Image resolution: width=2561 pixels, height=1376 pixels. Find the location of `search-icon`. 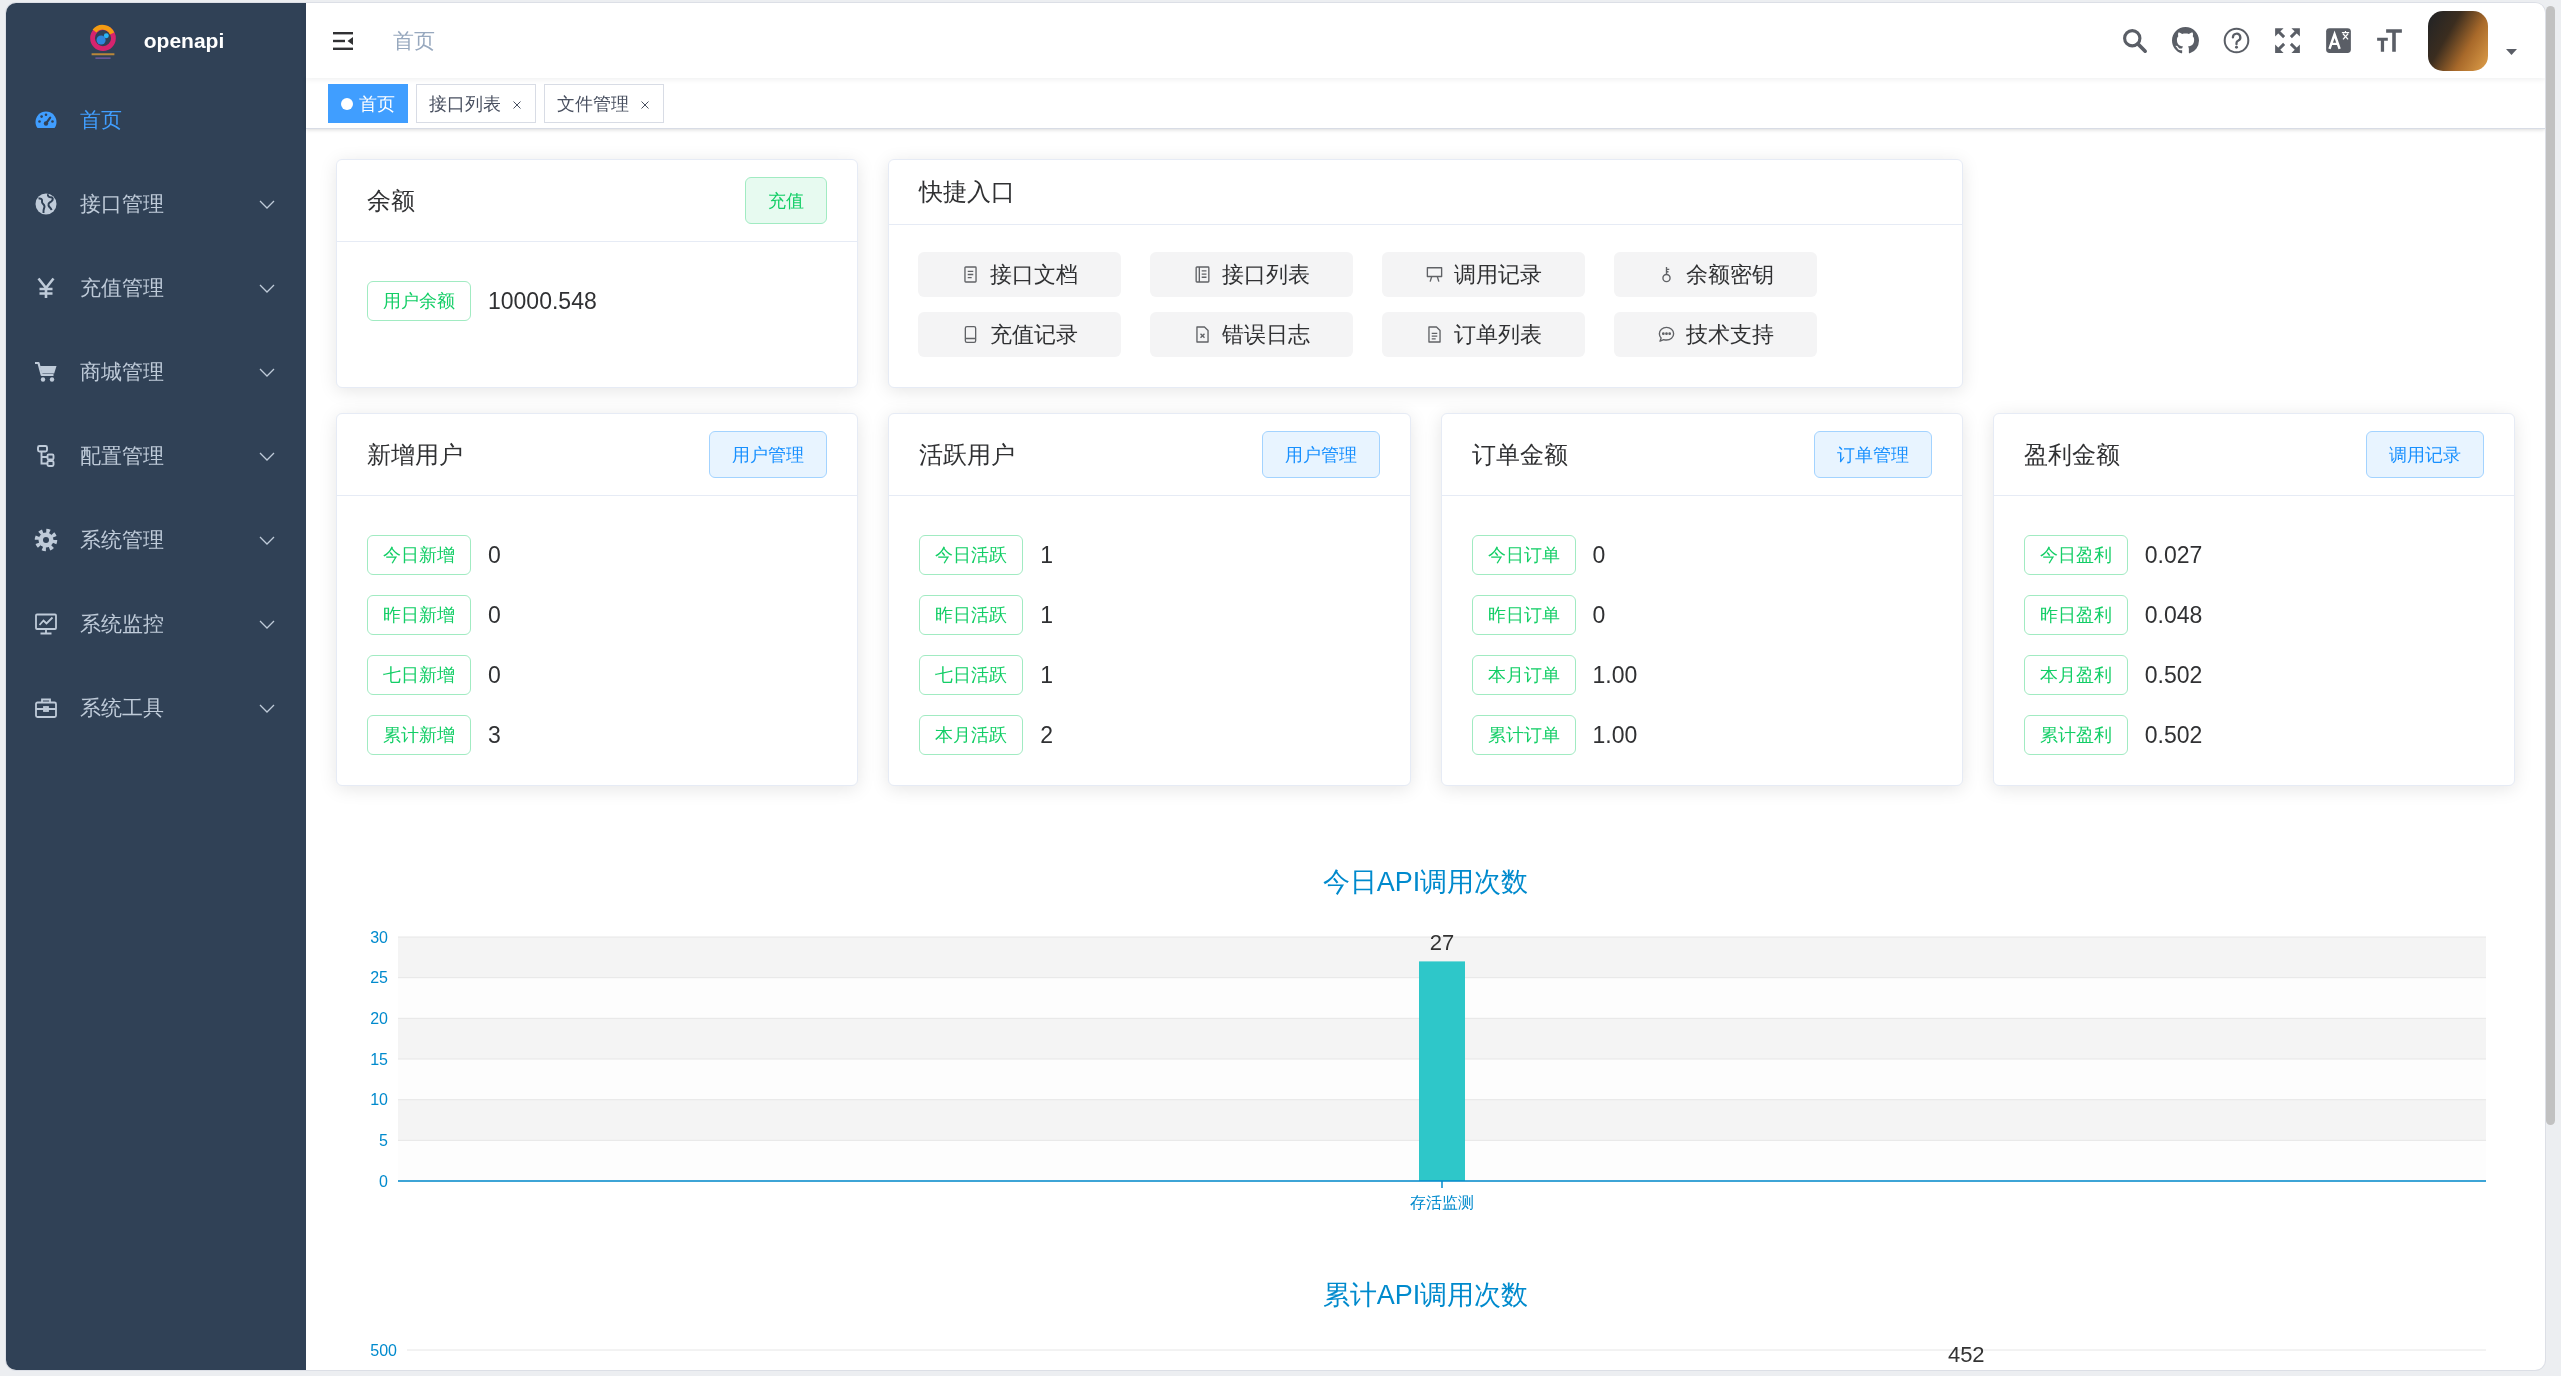

search-icon is located at coordinates (2134, 40).